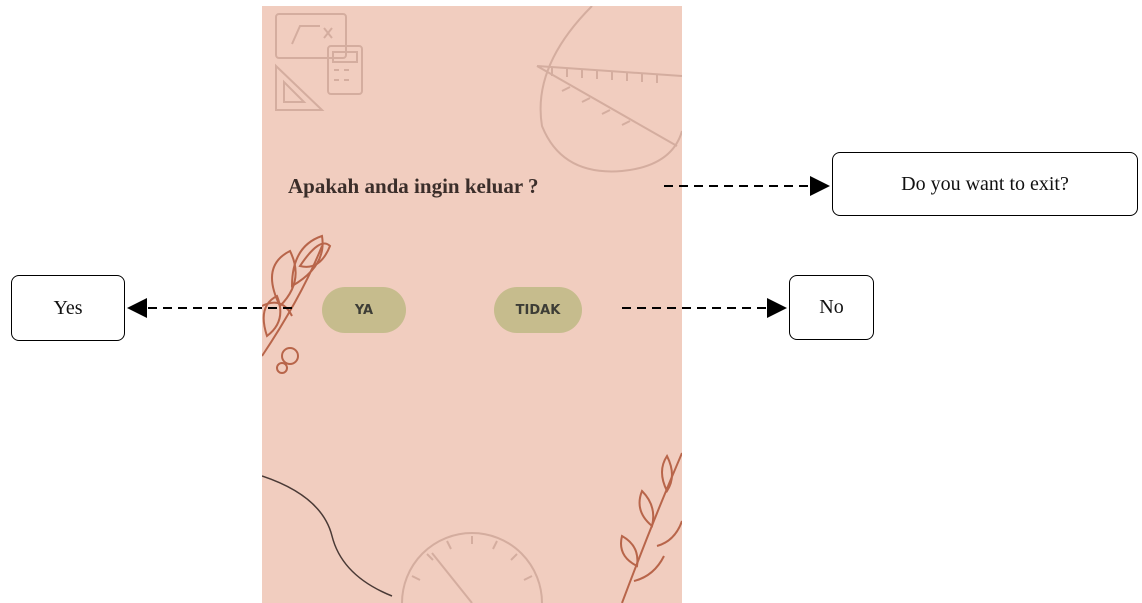  Describe the element at coordinates (985, 184) in the screenshot. I see `translation-callout-exit: Do you want to exit?` at that location.